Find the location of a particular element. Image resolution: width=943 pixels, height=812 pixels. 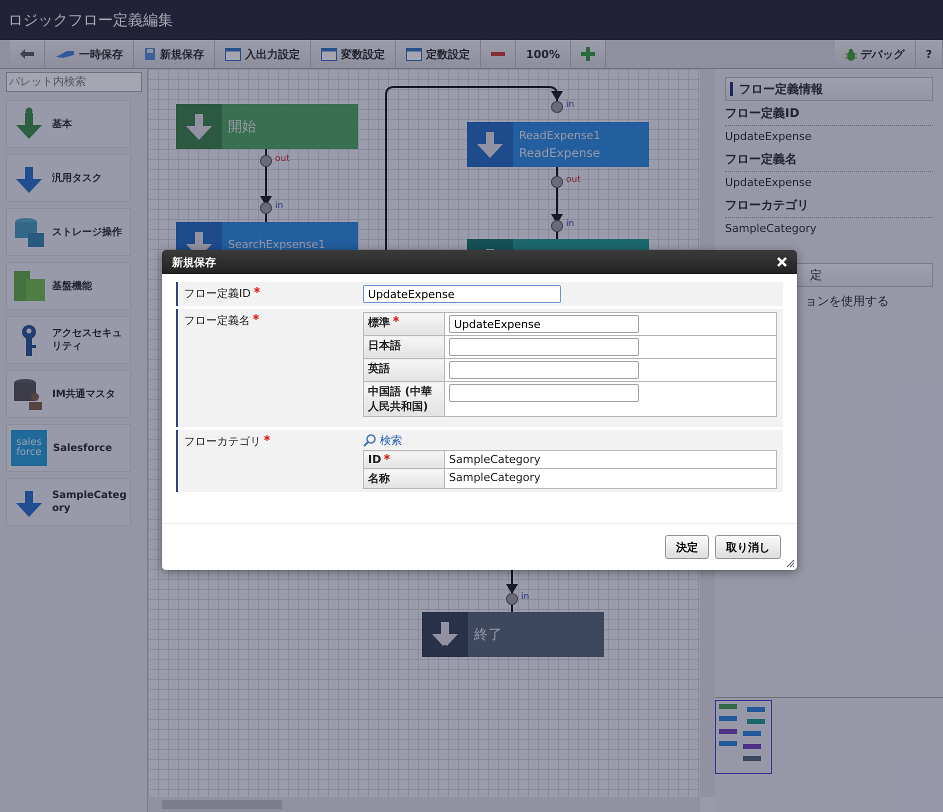

close-icon is located at coordinates (782, 262).